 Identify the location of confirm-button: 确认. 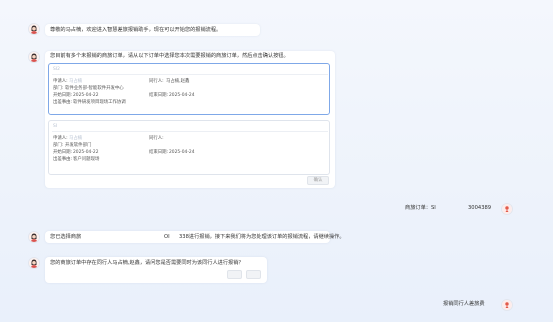
(318, 180).